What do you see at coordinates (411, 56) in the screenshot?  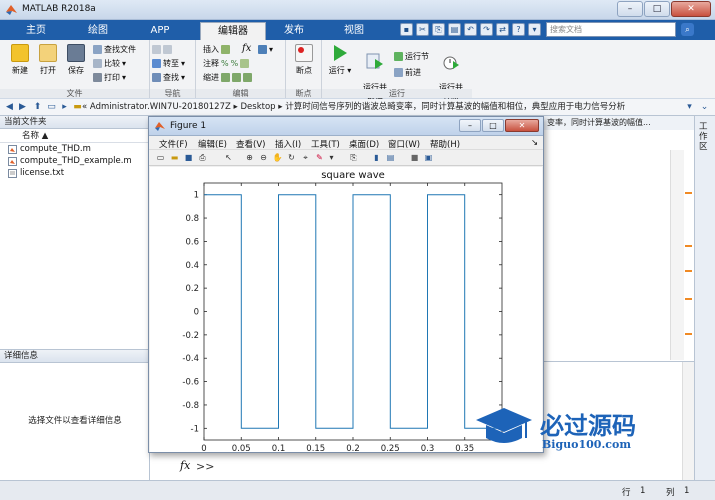 I see `run-section-button: 运行节` at bounding box center [411, 56].